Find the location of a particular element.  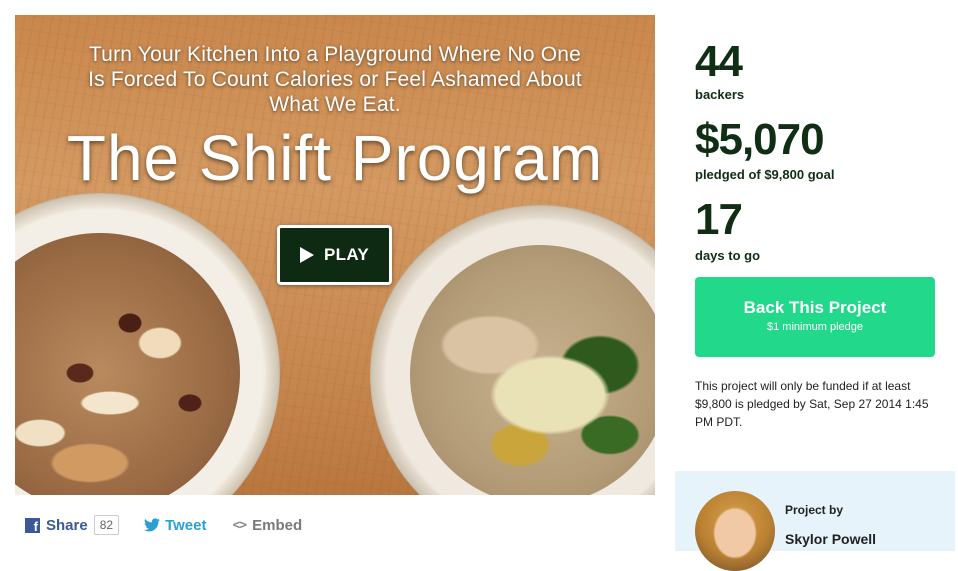

video-title: The Shift Program is located at coordinates (335, 158).